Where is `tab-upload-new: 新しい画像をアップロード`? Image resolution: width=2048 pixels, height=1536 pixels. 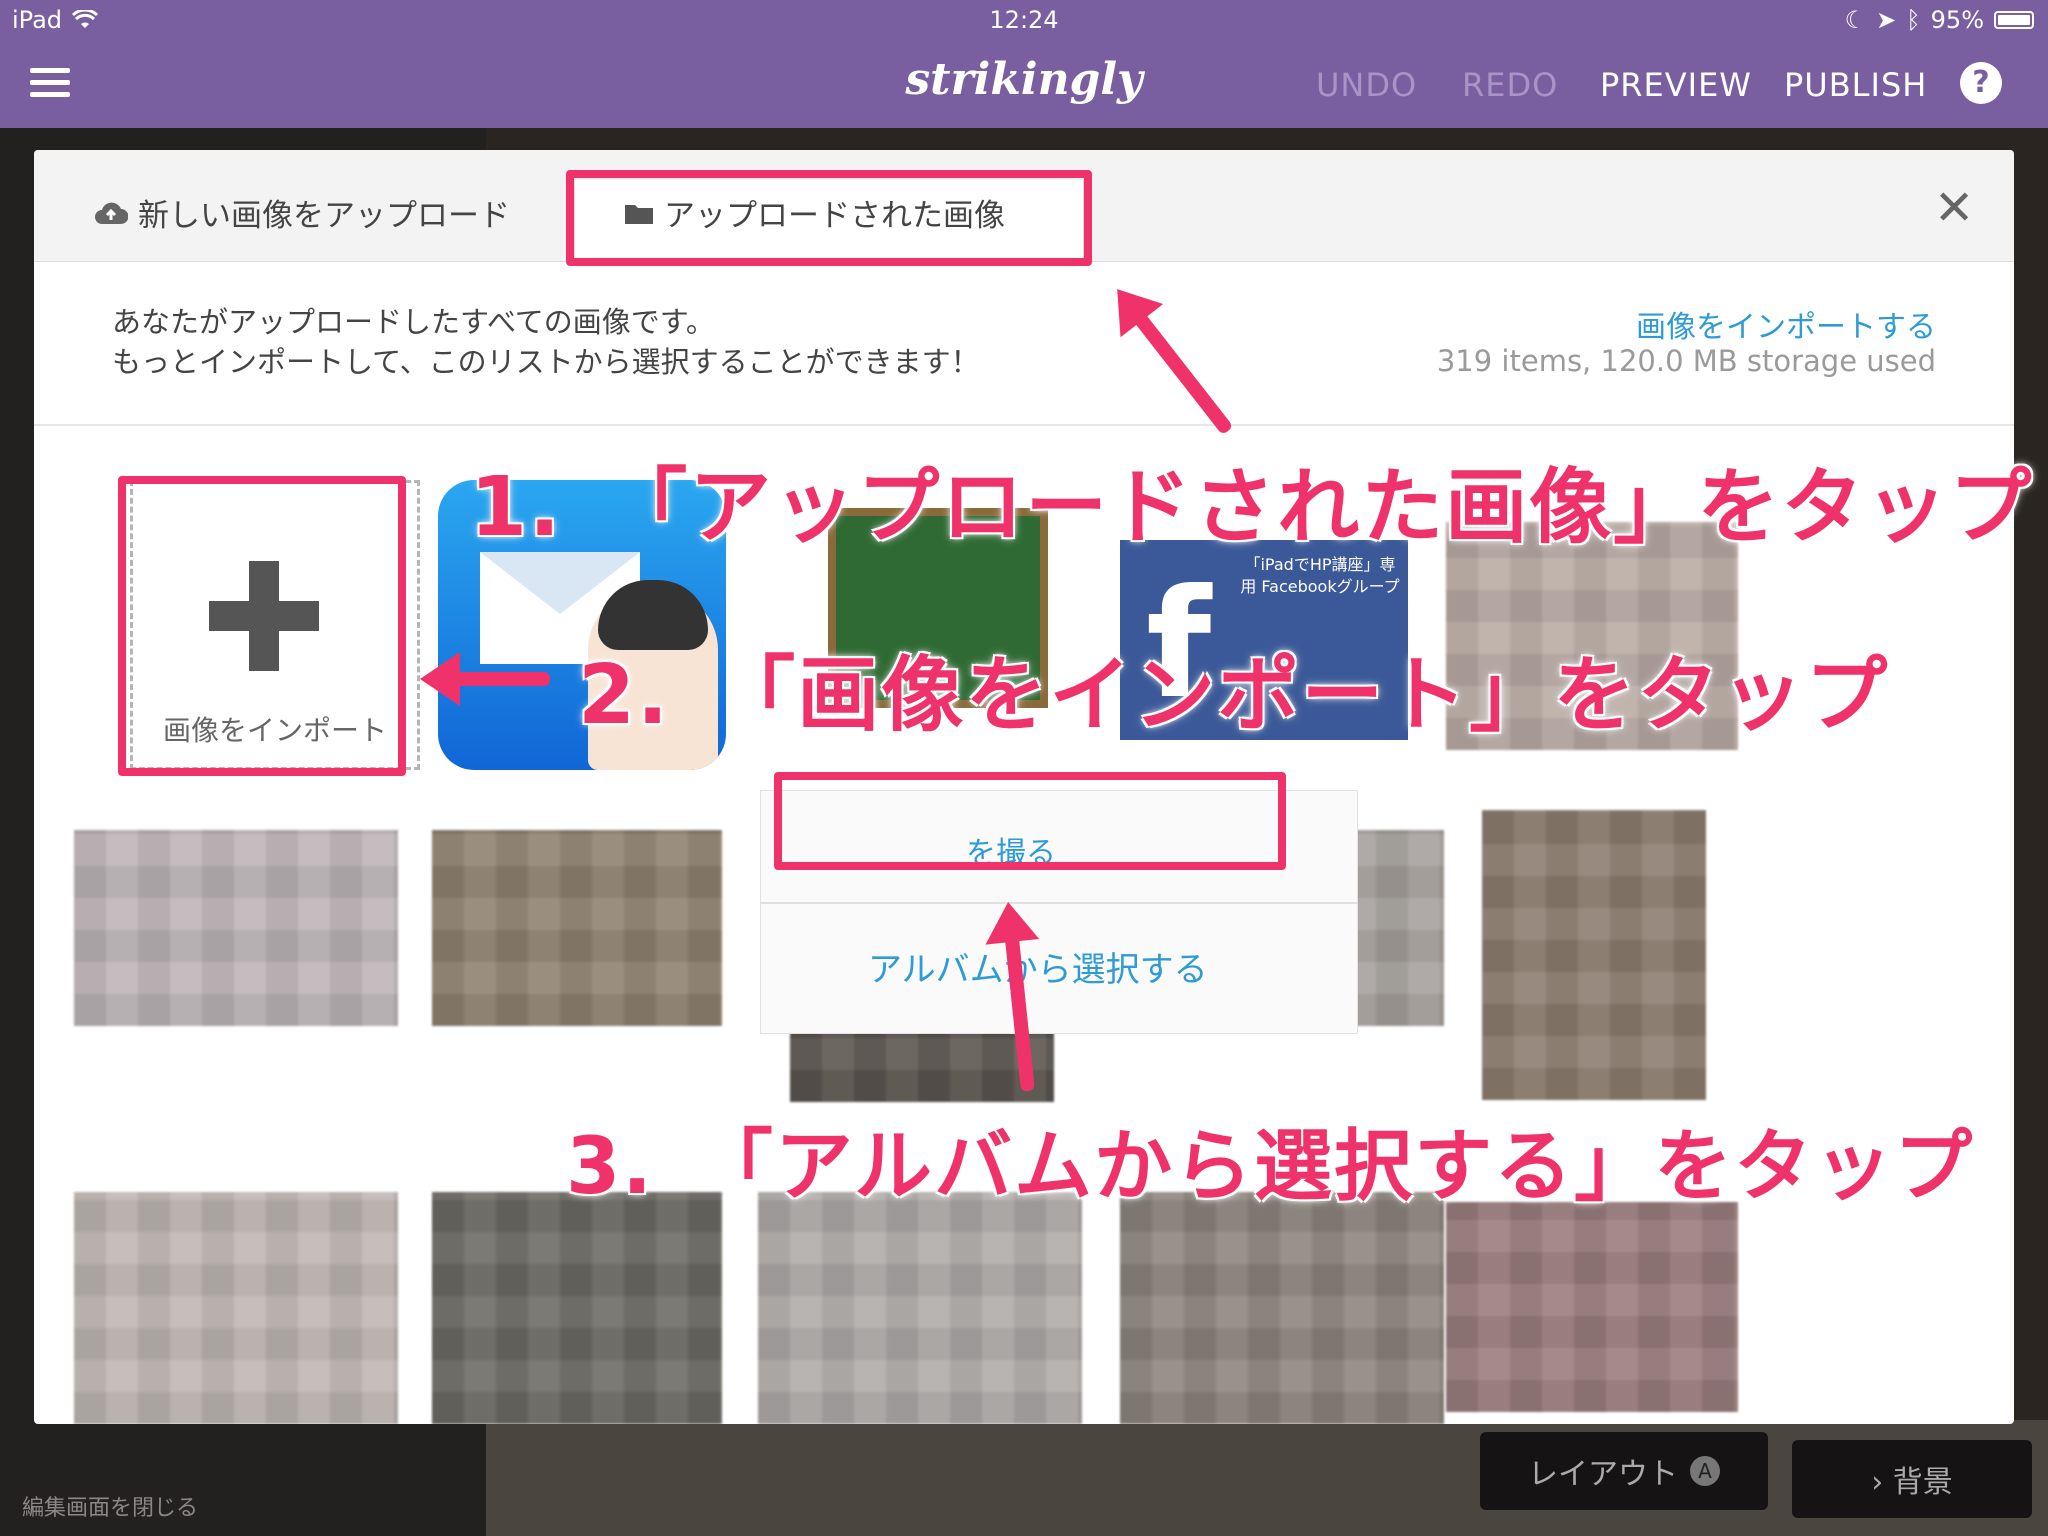 tab-upload-new: 新しい画像をアップロード is located at coordinates (302, 212).